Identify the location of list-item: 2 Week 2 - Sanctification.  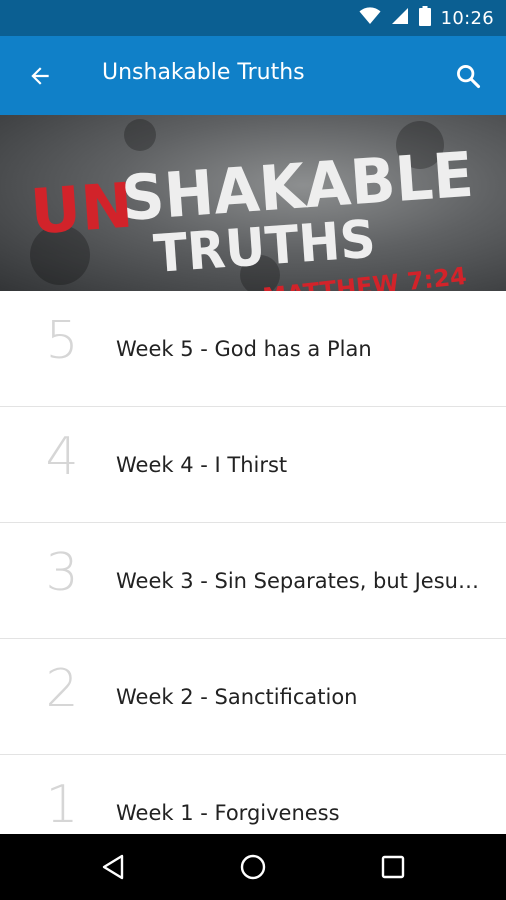
(253, 697).